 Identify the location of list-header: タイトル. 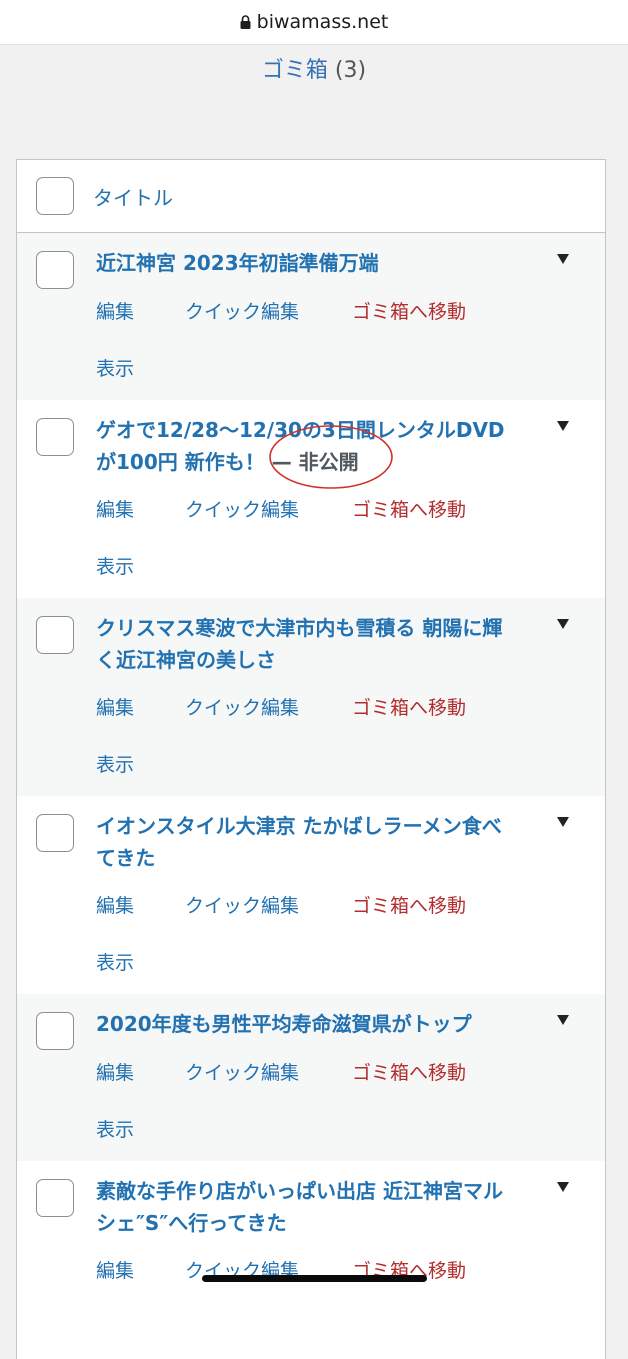
(311, 196).